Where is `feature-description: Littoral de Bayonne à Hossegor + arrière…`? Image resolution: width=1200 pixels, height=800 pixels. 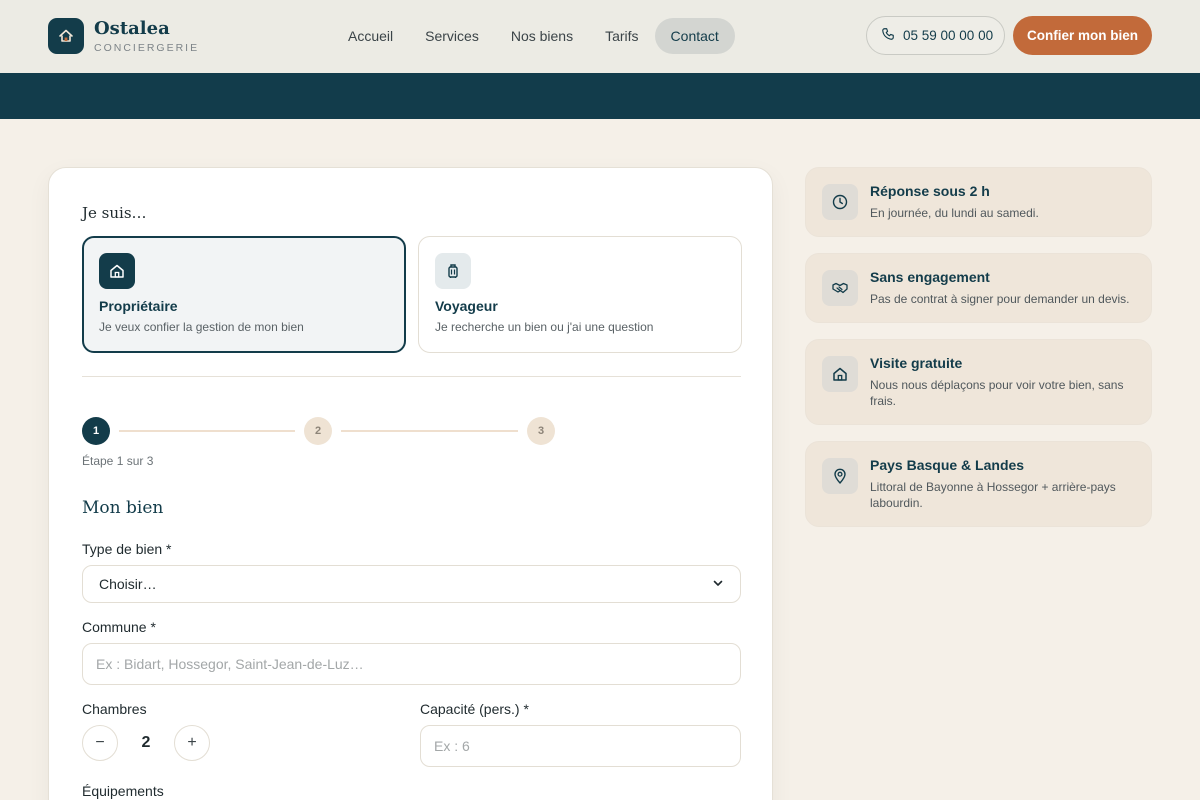 feature-description: Littoral de Bayonne à Hossegor + arrière… is located at coordinates (993, 495).